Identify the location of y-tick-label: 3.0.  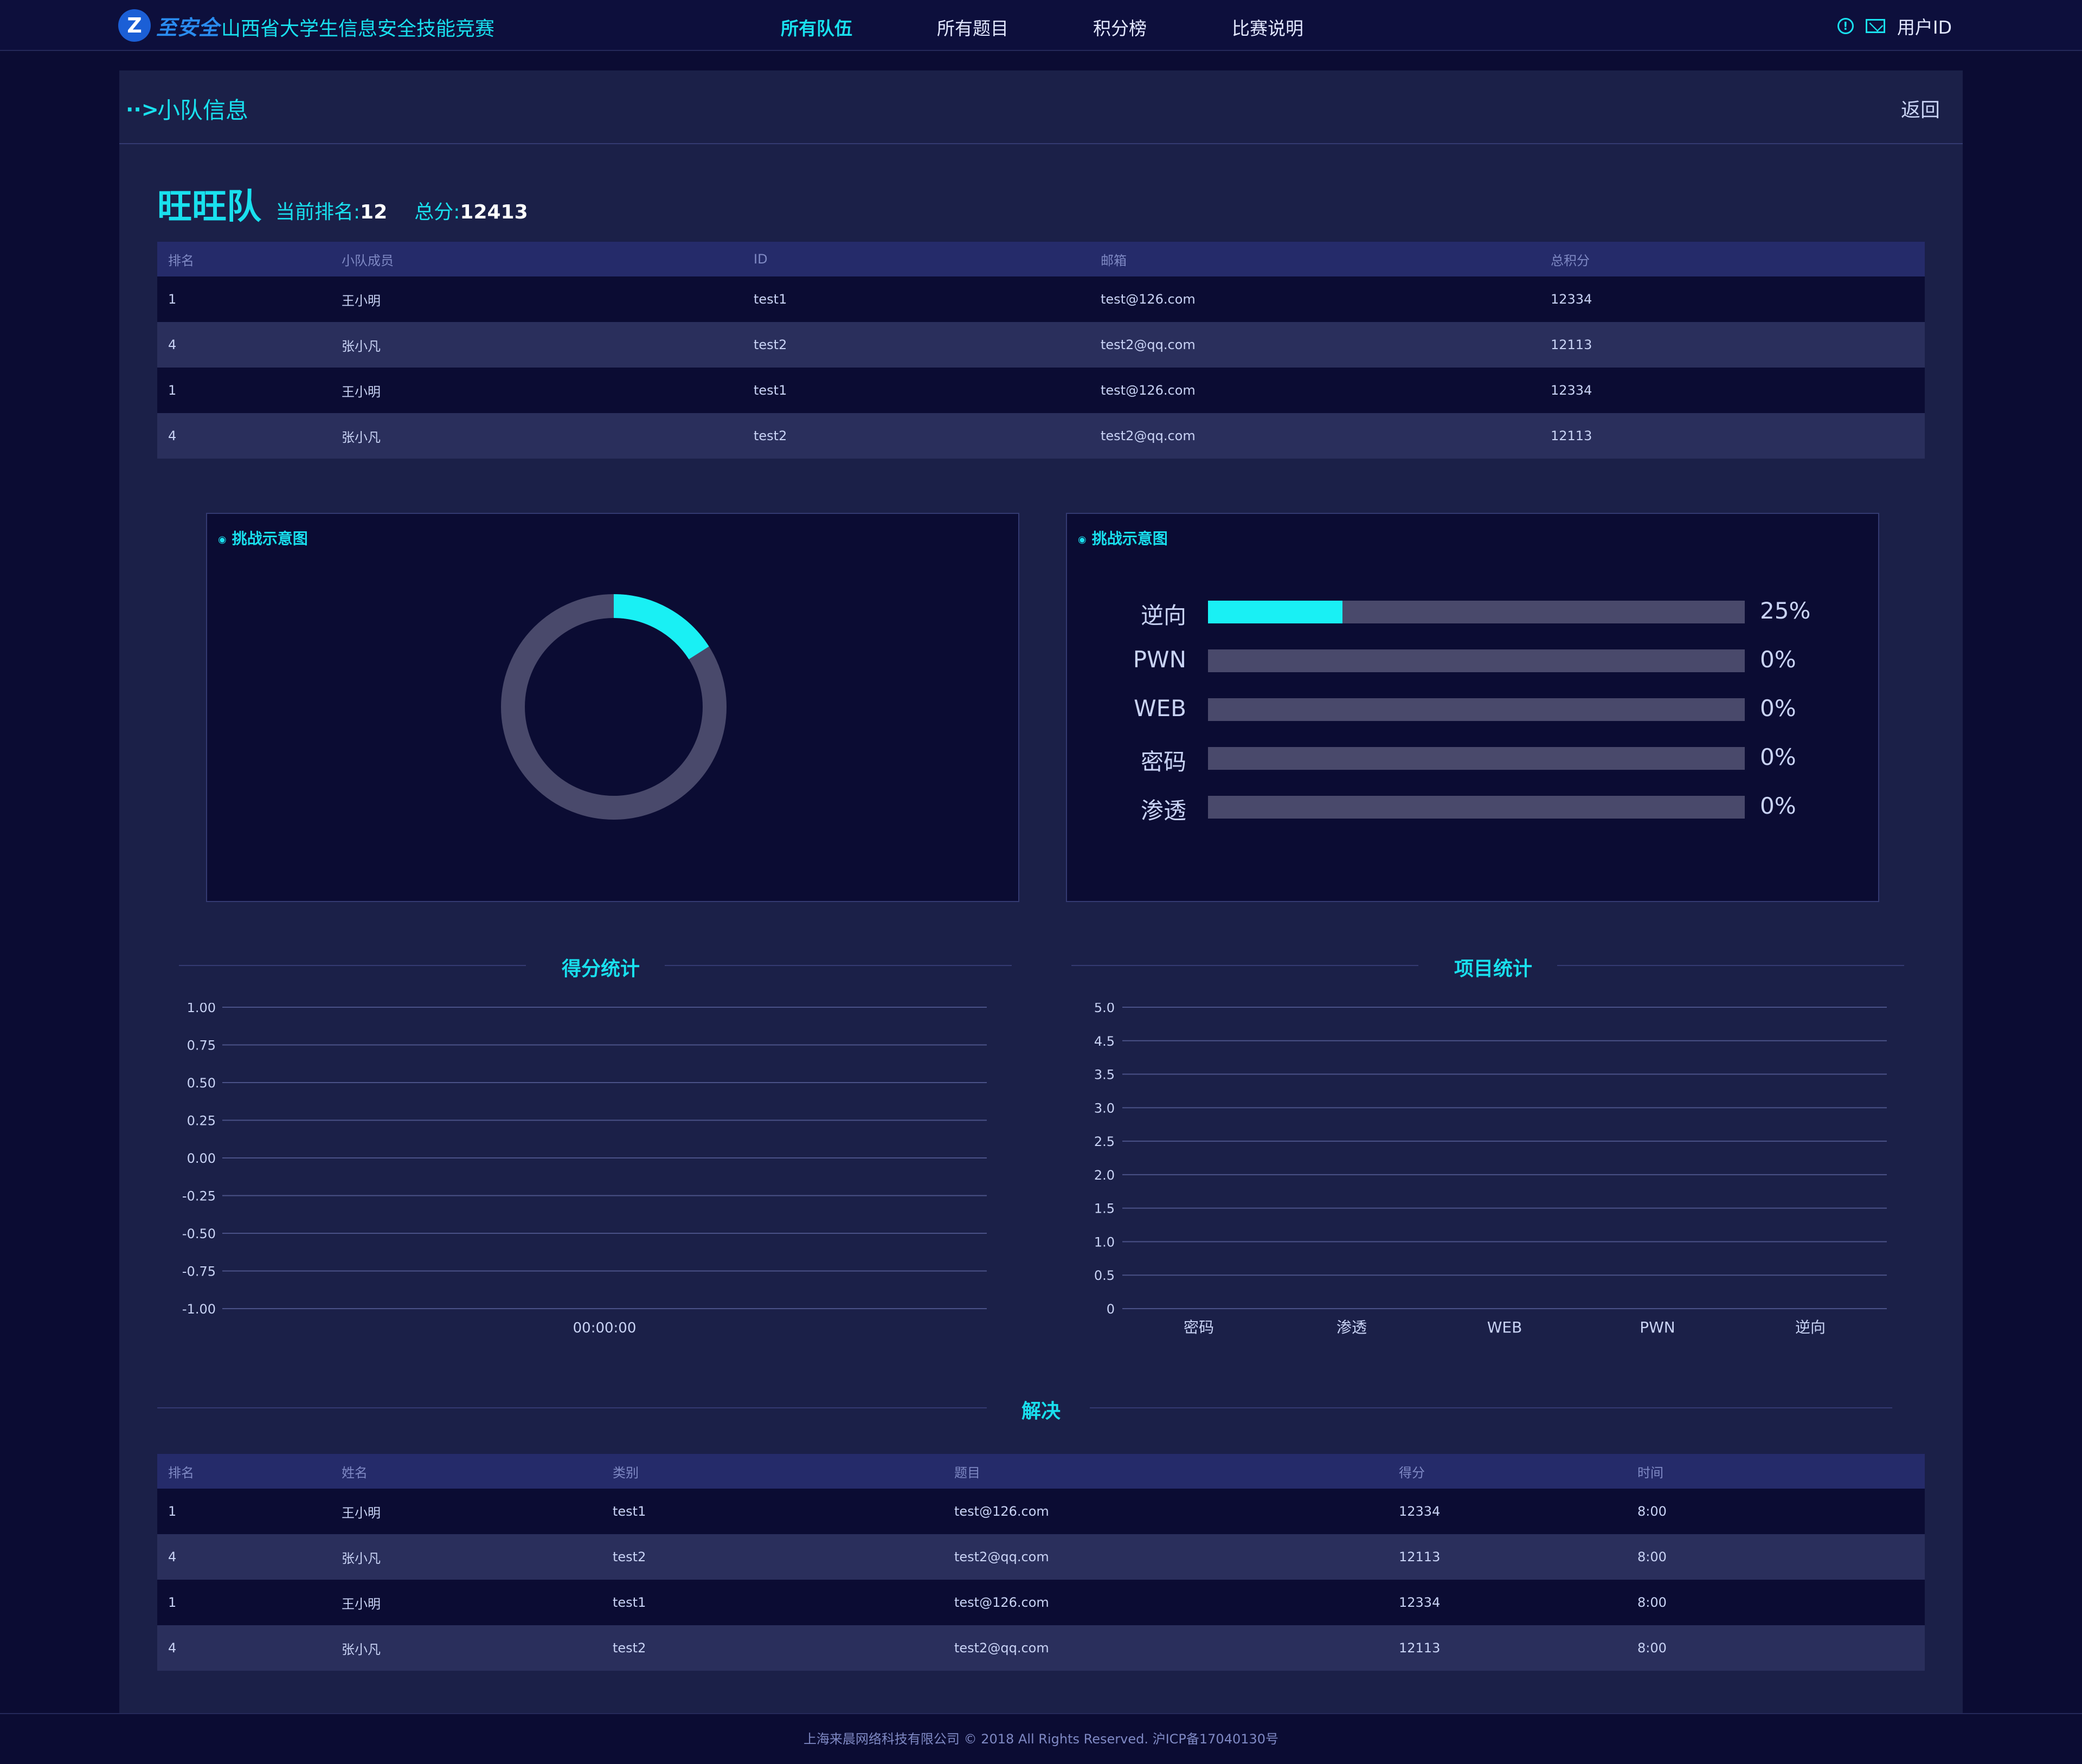
(1104, 1108).